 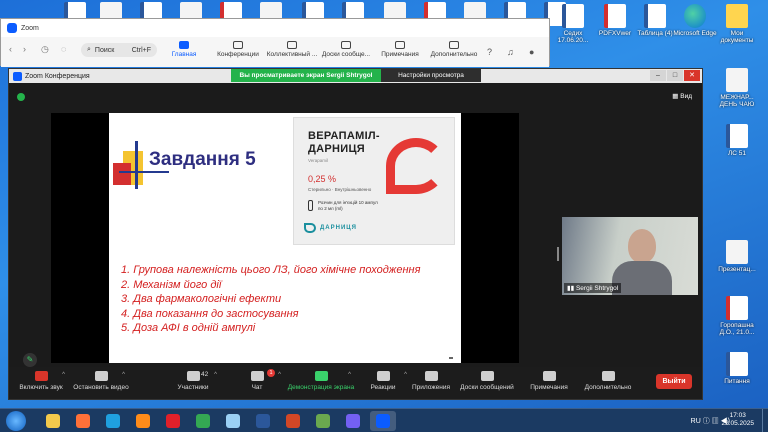 I want to click on darnitsa-logo-small, so click(x=310, y=228).